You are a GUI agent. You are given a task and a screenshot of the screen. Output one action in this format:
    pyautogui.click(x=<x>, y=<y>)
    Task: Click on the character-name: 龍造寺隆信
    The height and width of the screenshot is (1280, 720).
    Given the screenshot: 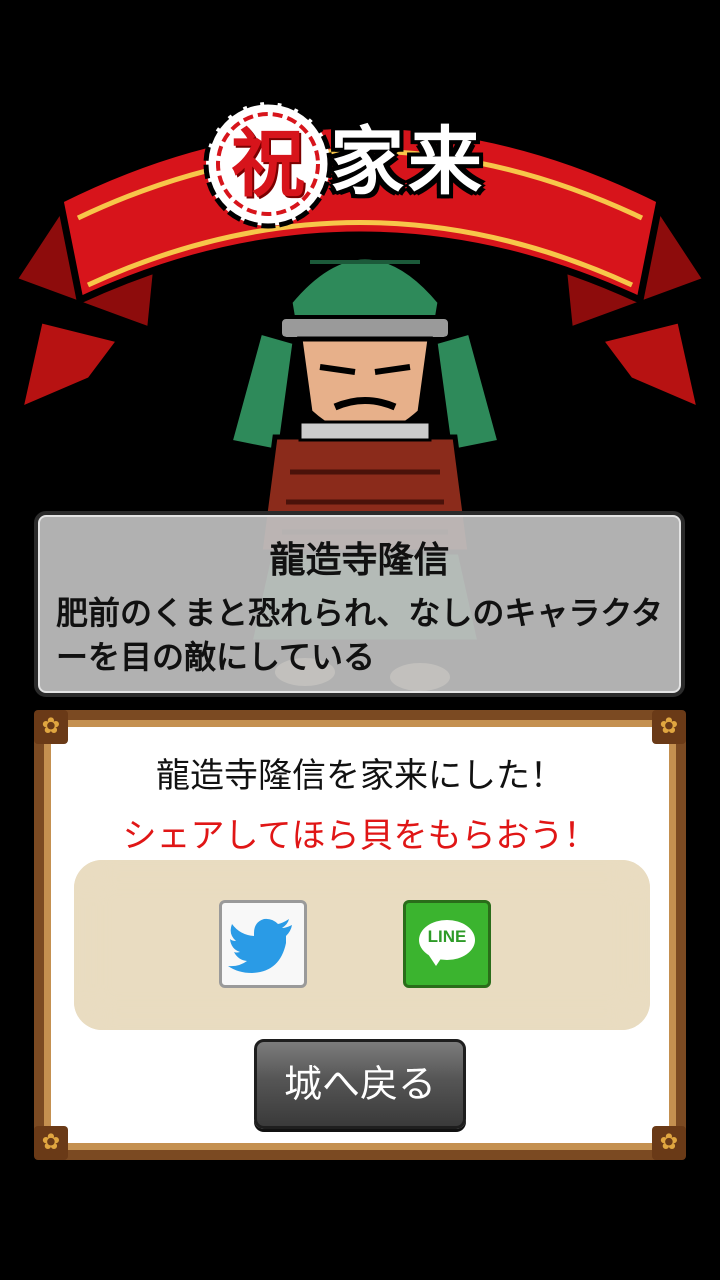 What is the action you would take?
    pyautogui.click(x=359, y=560)
    